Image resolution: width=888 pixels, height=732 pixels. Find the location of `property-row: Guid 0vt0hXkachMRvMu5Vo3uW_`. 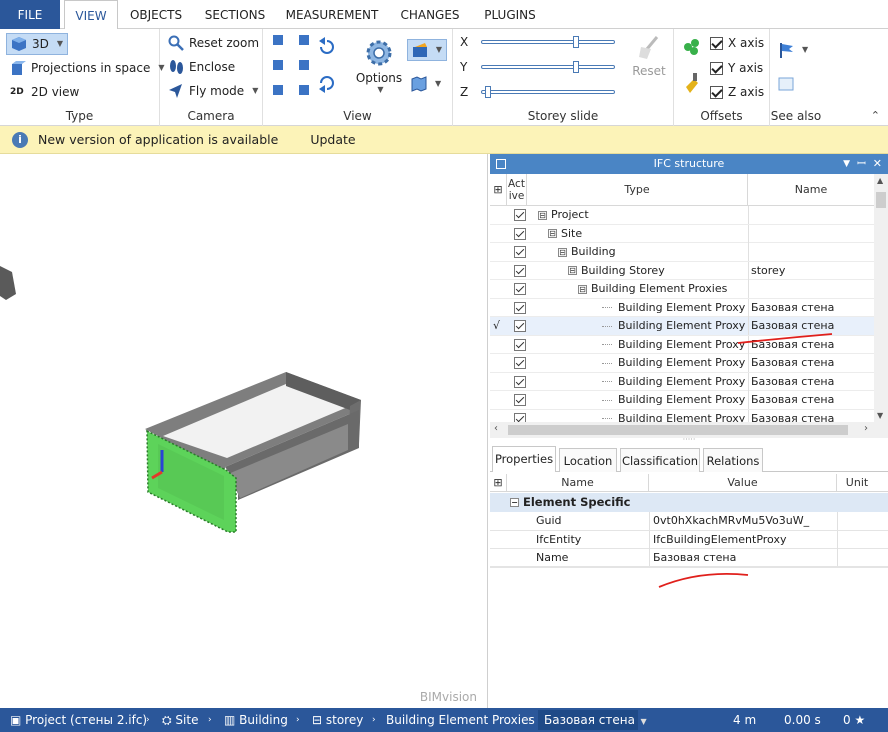

property-row: Guid 0vt0hXkachMRvMu5Vo3uW_ is located at coordinates (689, 521).